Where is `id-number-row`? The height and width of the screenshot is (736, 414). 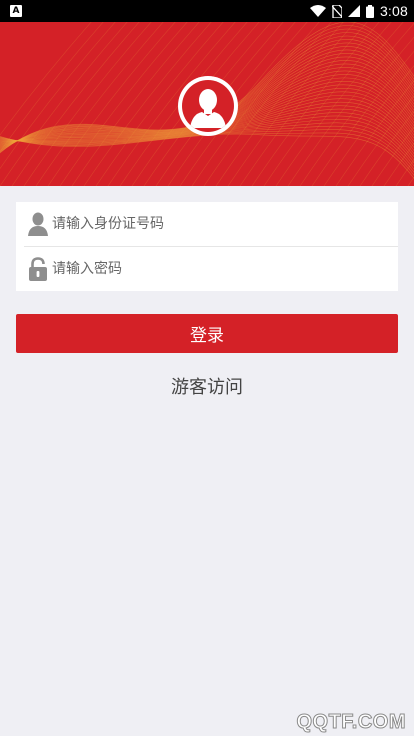 id-number-row is located at coordinates (207, 224).